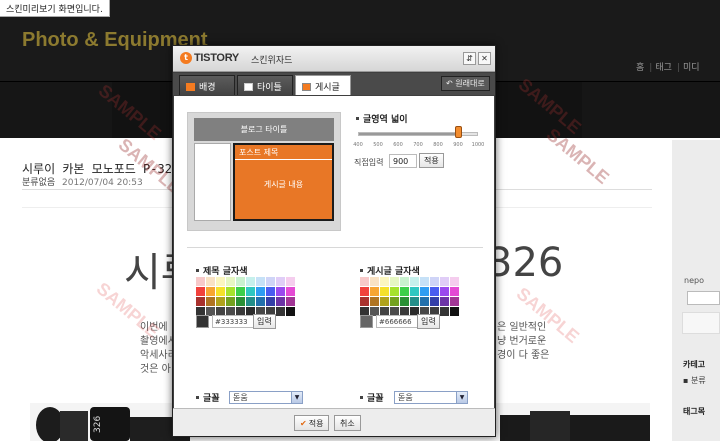 The height and width of the screenshot is (441, 720). What do you see at coordinates (272, 61) in the screenshot?
I see `dialog-title: 스킨위자드` at bounding box center [272, 61].